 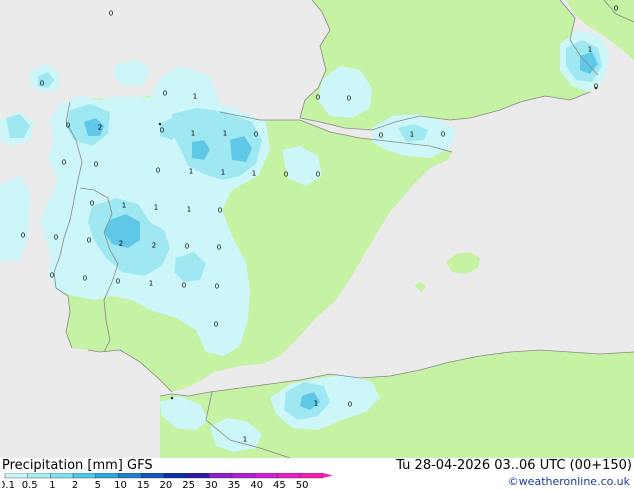 I want to click on colorbar-tick-label: 1, so click(x=52, y=484).